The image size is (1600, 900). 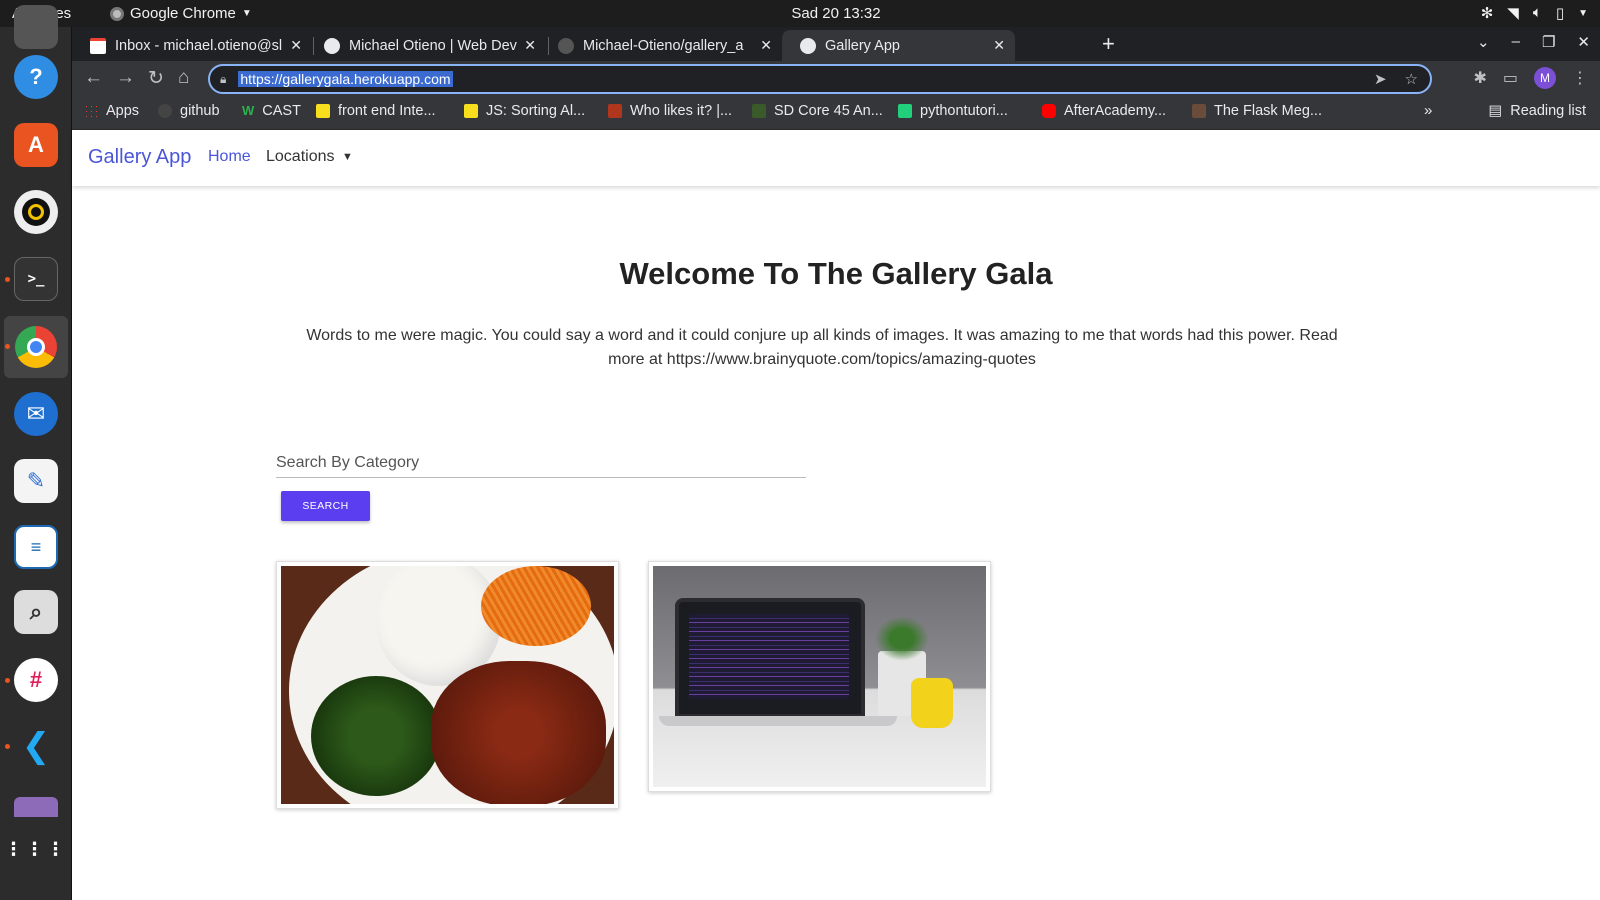 I want to click on cast-icon: ▭, so click(x=1510, y=78).